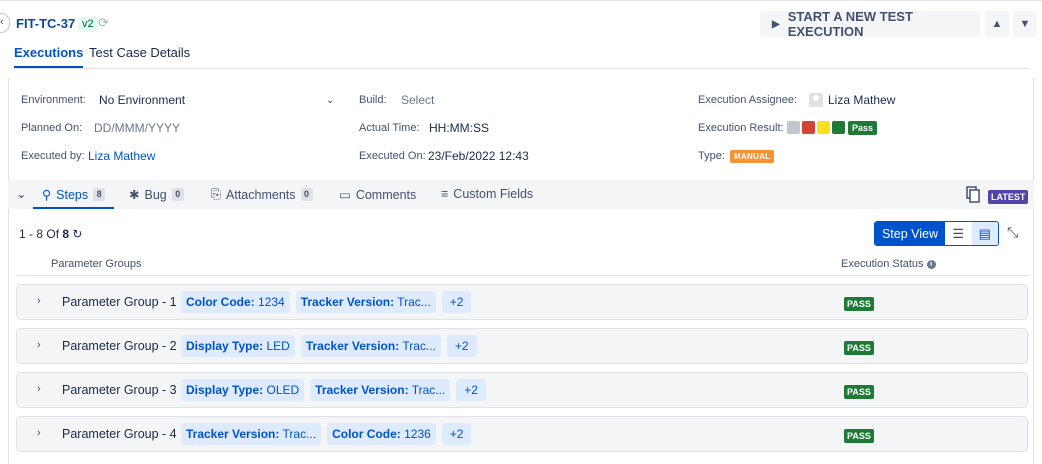 Image resolution: width=1042 pixels, height=464 pixels. What do you see at coordinates (417, 100) in the screenshot?
I see `build-select: Select` at bounding box center [417, 100].